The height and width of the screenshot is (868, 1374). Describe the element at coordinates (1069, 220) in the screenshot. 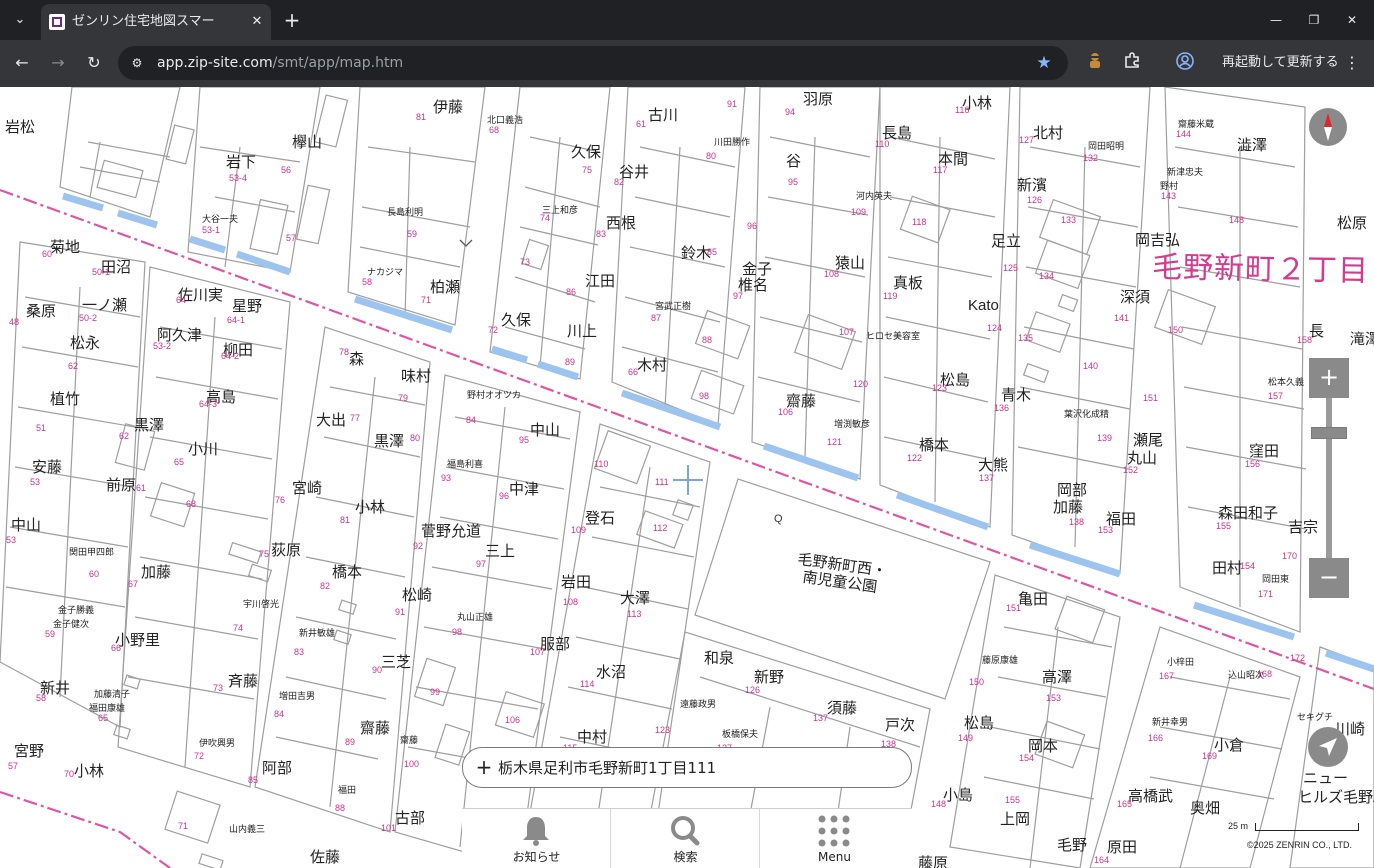

I see `lot-number-label: 133` at that location.